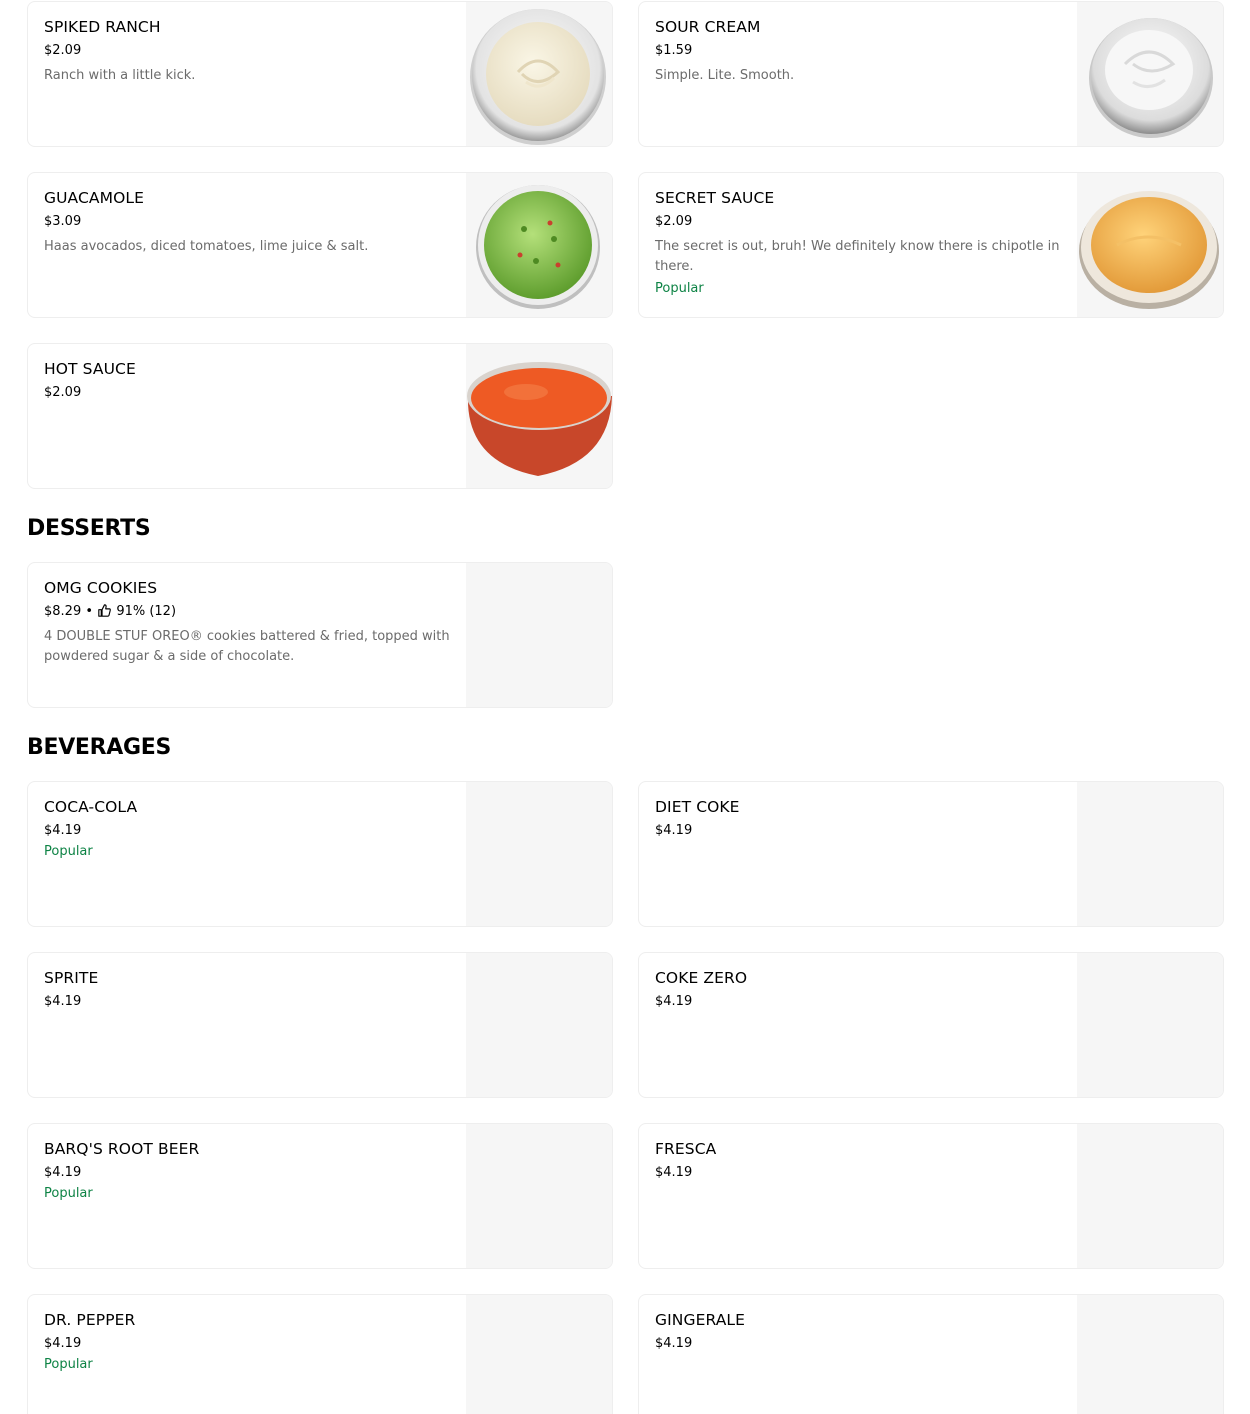 This screenshot has height=1414, width=1250. What do you see at coordinates (725, 75) in the screenshot?
I see `item-description: Simple. Lite. Smooth.` at bounding box center [725, 75].